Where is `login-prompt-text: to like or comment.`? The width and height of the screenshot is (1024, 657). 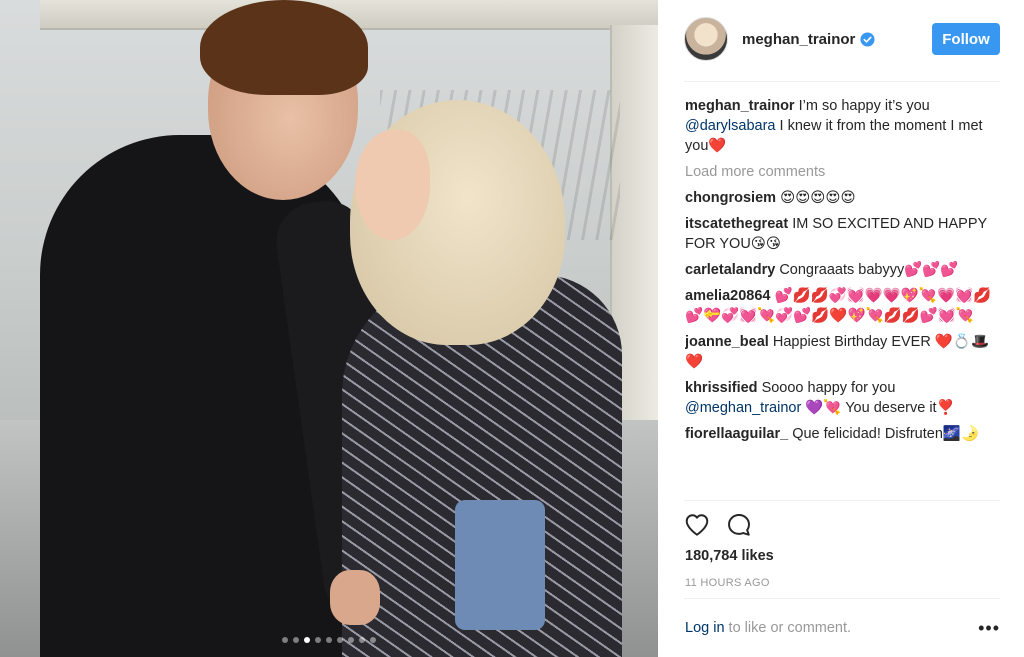 login-prompt-text: to like or comment. is located at coordinates (790, 628).